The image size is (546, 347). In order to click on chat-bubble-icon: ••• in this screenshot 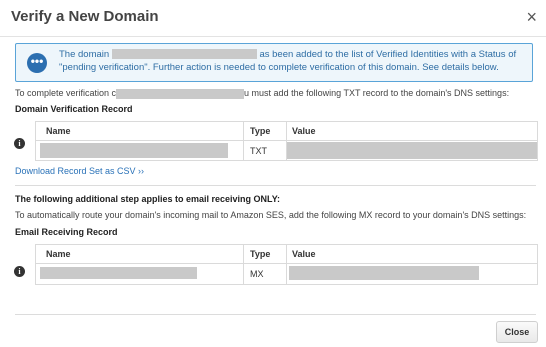, I will do `click(37, 63)`.